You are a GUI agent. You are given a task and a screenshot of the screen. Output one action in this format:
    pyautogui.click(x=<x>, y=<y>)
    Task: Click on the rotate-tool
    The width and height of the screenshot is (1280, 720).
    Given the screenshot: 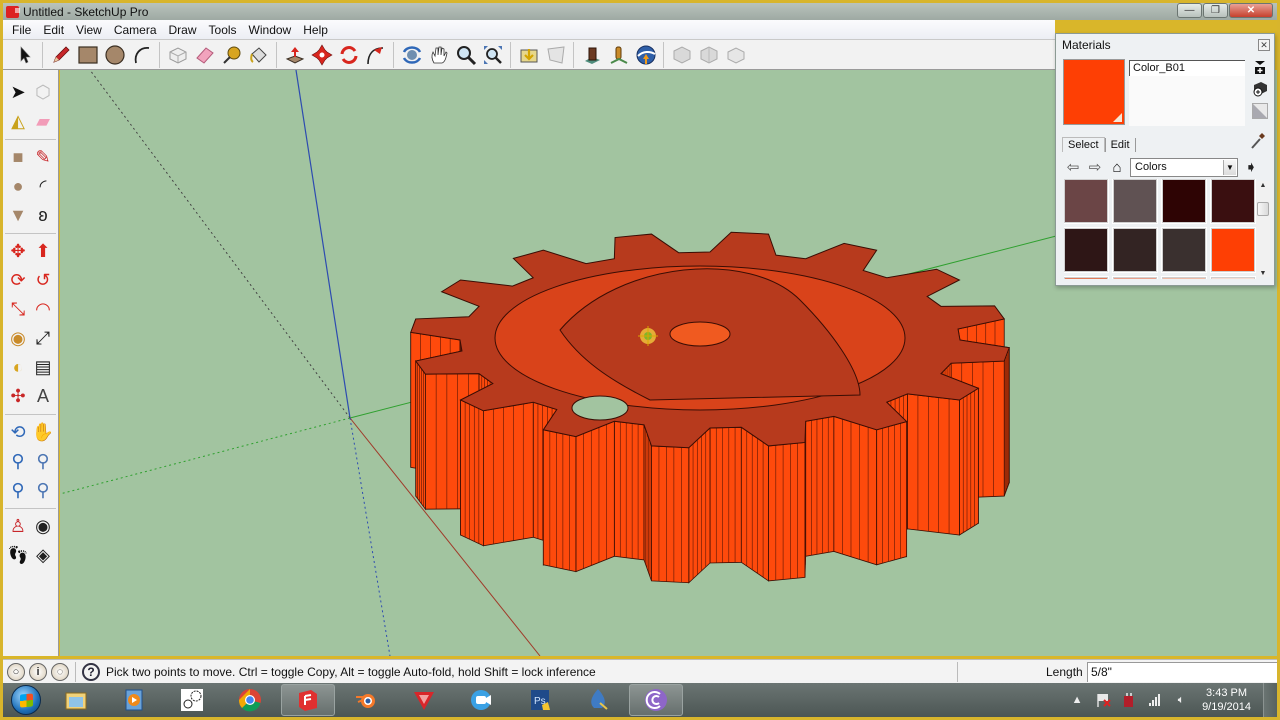 What is the action you would take?
    pyautogui.click(x=348, y=54)
    